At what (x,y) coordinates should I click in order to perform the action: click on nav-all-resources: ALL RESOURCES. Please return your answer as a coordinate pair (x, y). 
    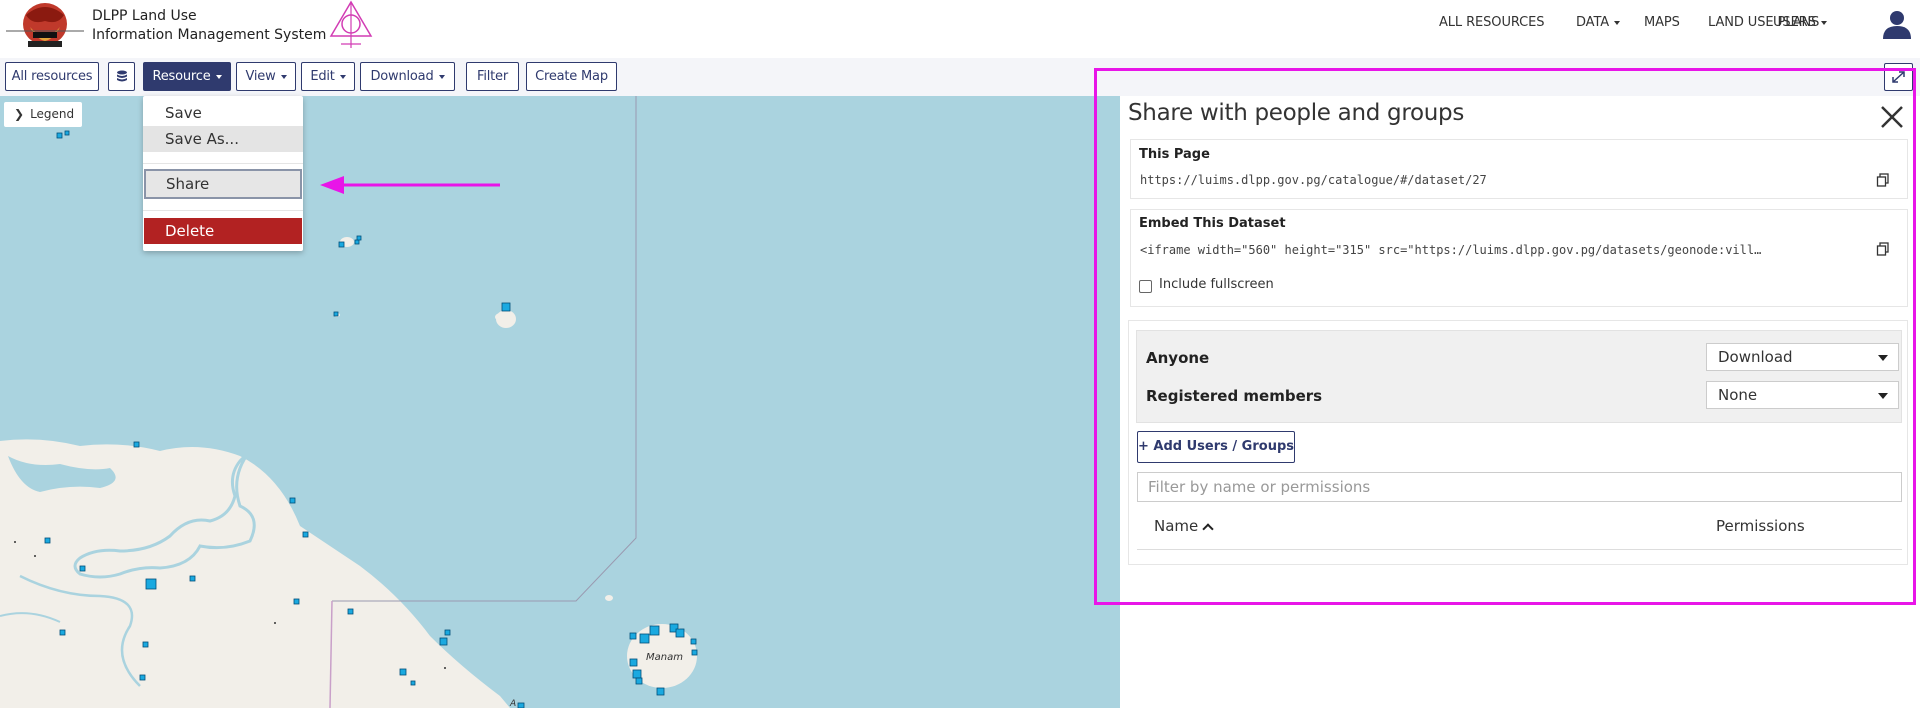
    Looking at the image, I should click on (1491, 22).